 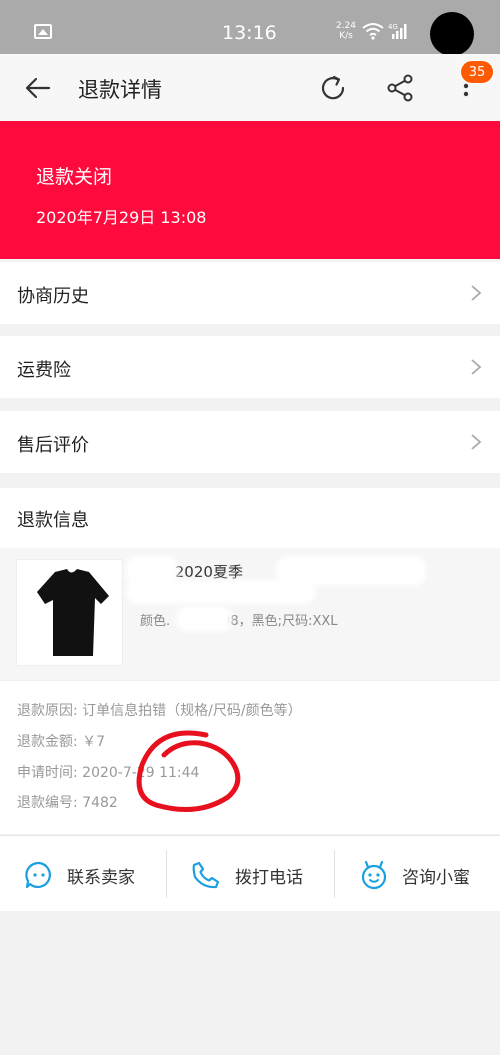 What do you see at coordinates (346, 36) in the screenshot?
I see `network-speed-unit: K/s` at bounding box center [346, 36].